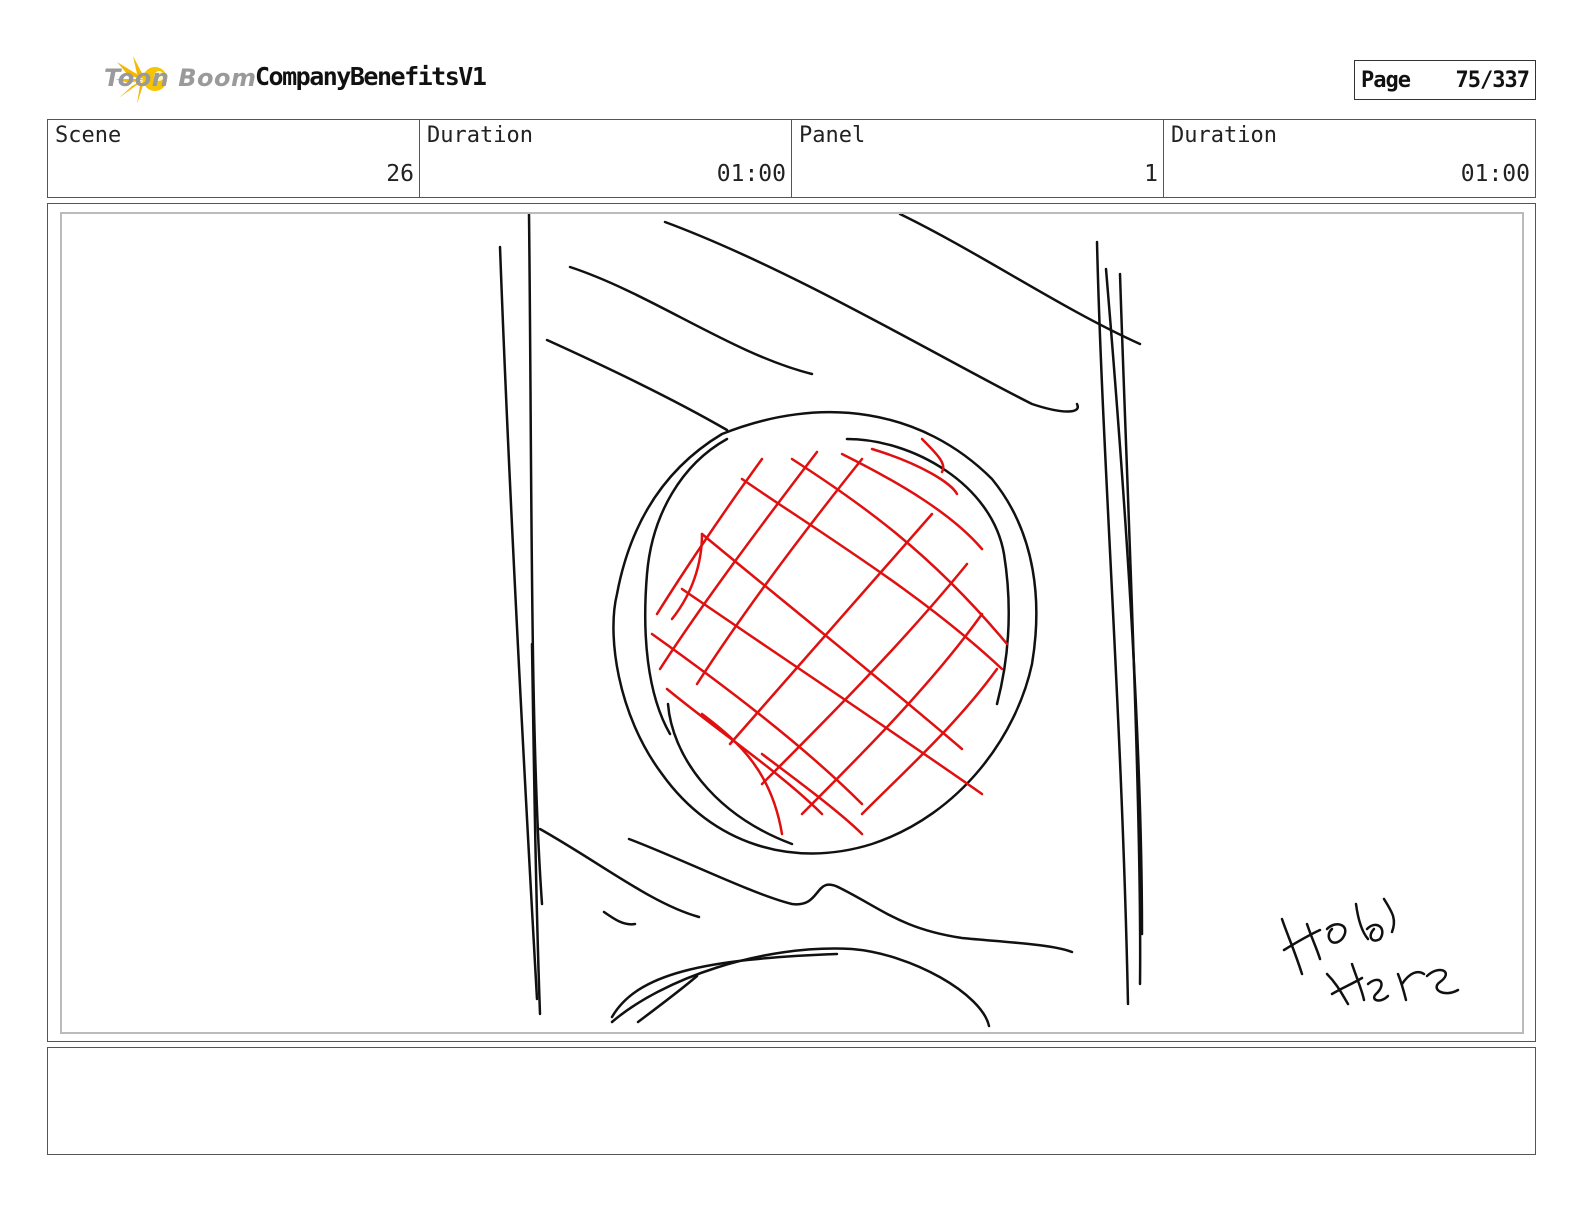 The height and width of the screenshot is (1224, 1584). What do you see at coordinates (371, 76) in the screenshot?
I see `project-title: CompanyBenefitsV1` at bounding box center [371, 76].